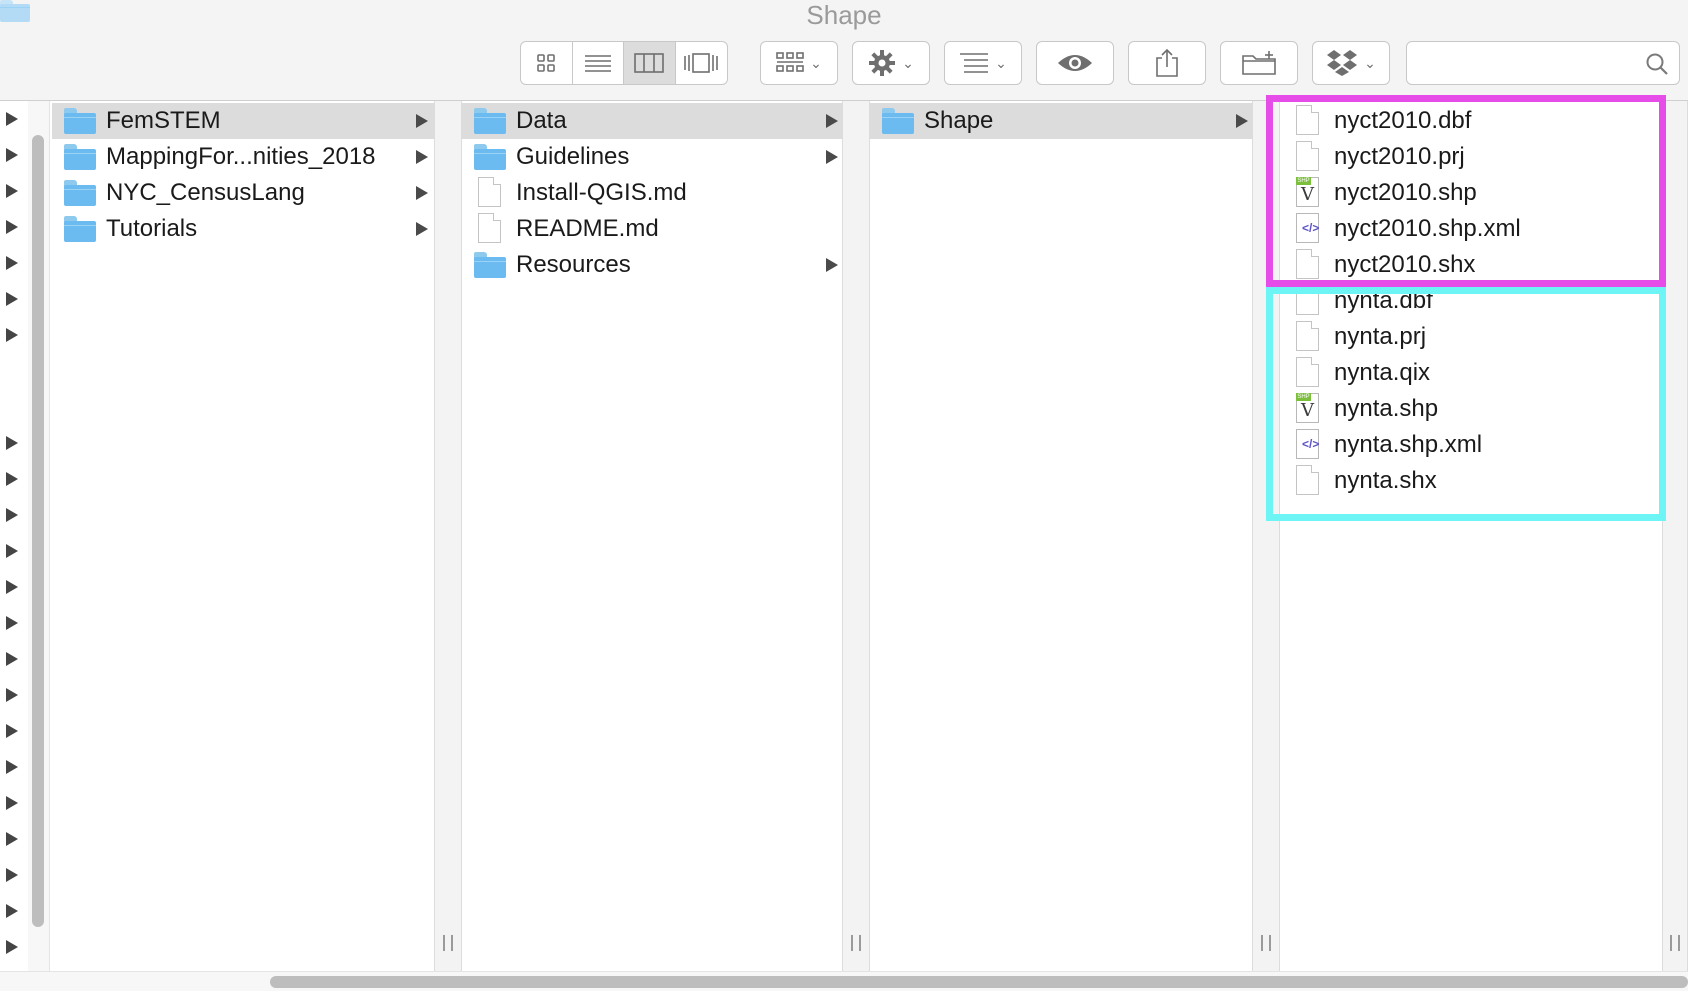  I want to click on horizontal-scrollbar, so click(844, 981).